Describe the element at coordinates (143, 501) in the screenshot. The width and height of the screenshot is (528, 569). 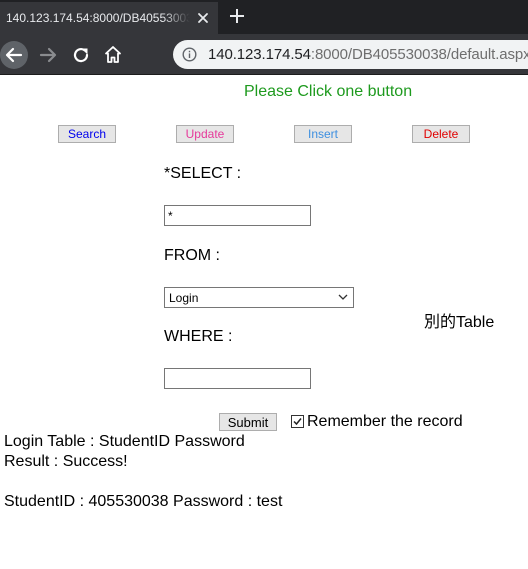
I see `output-record: StudentID : 405530038 Password : test` at that location.